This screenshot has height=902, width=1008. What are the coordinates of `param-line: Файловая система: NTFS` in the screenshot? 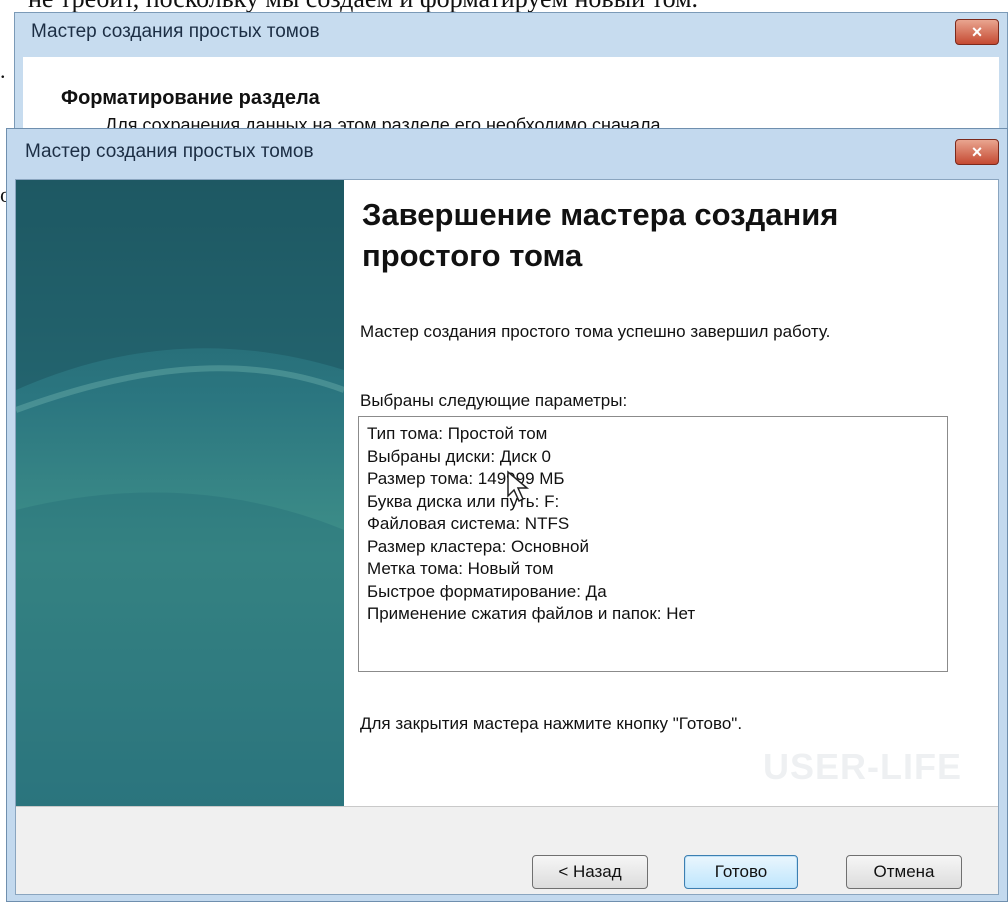 It's located at (468, 523).